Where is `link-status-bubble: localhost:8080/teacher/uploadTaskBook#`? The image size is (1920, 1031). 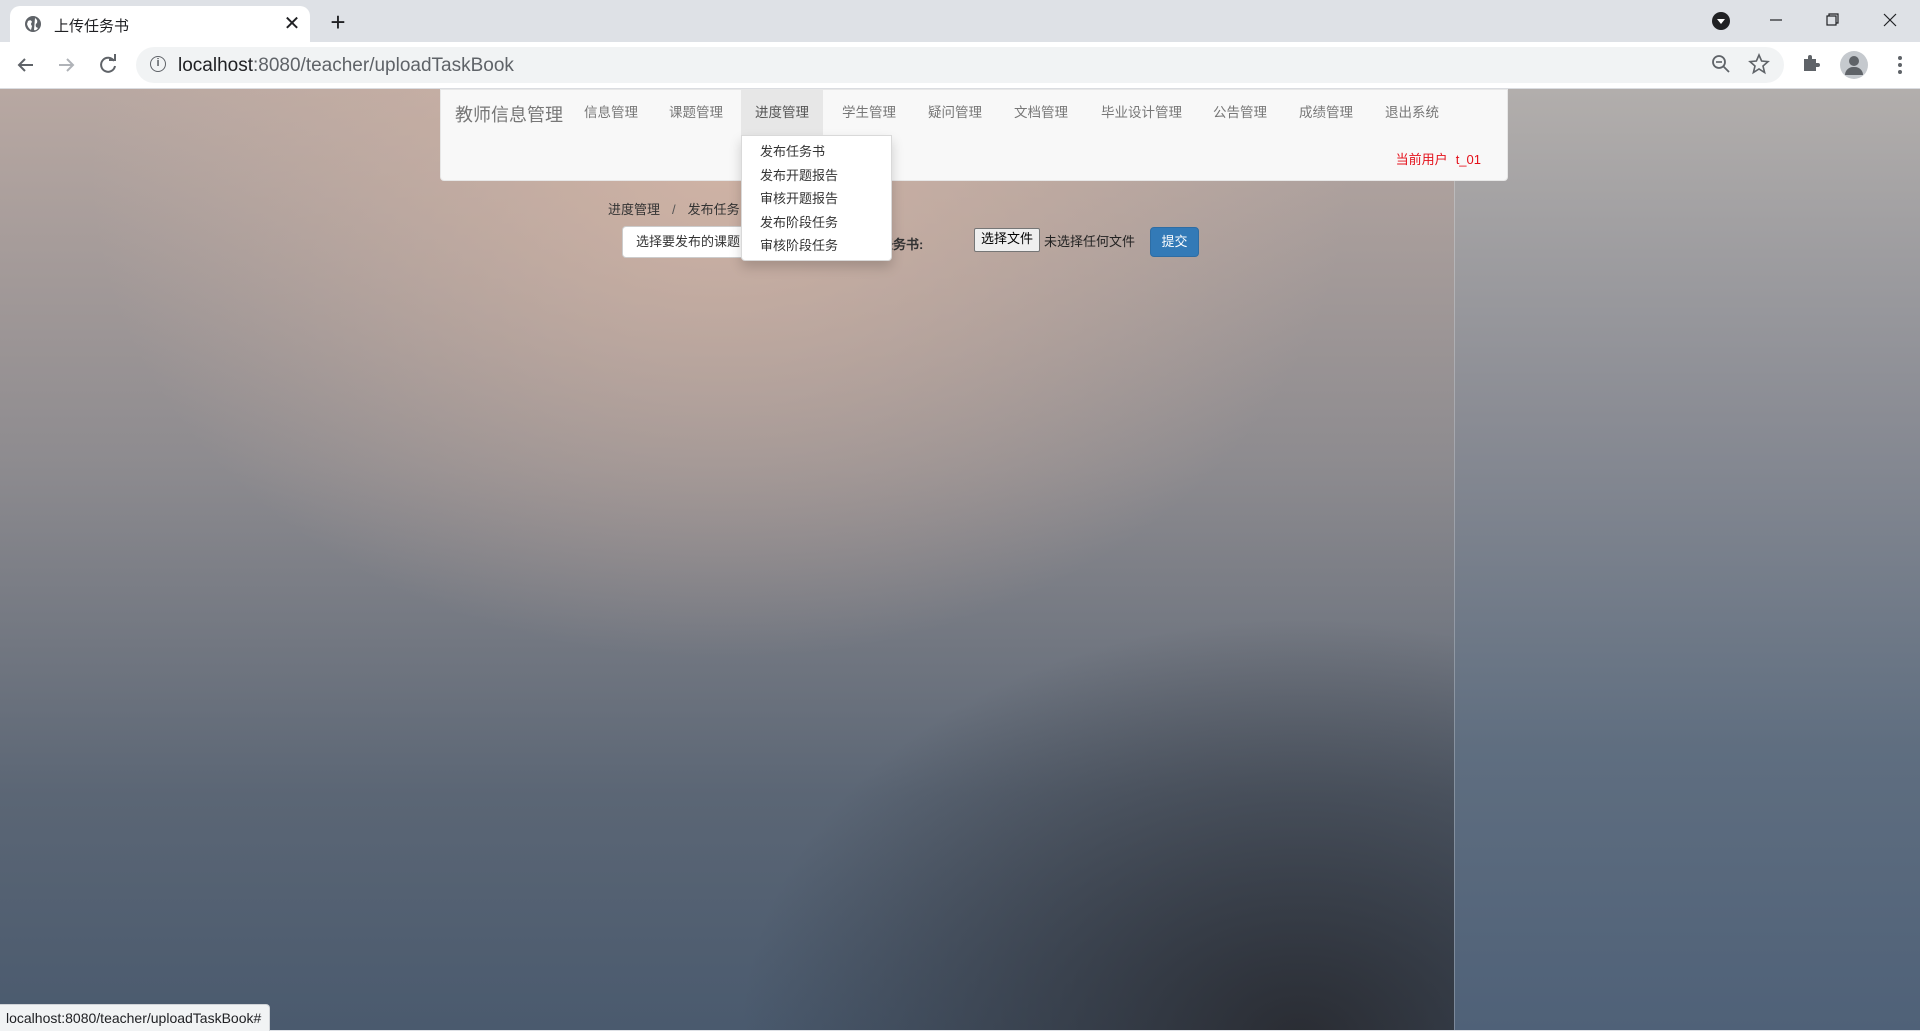 link-status-bubble: localhost:8080/teacher/uploadTaskBook# is located at coordinates (135, 1017).